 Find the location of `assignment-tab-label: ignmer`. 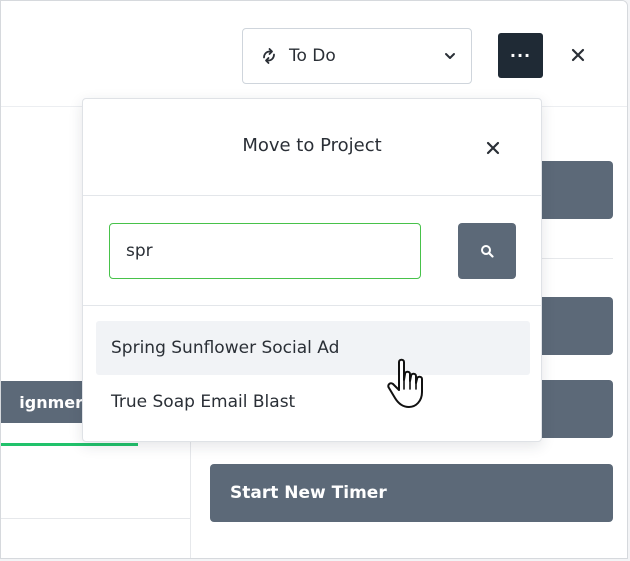

assignment-tab-label: ignmer is located at coordinates (51, 402).